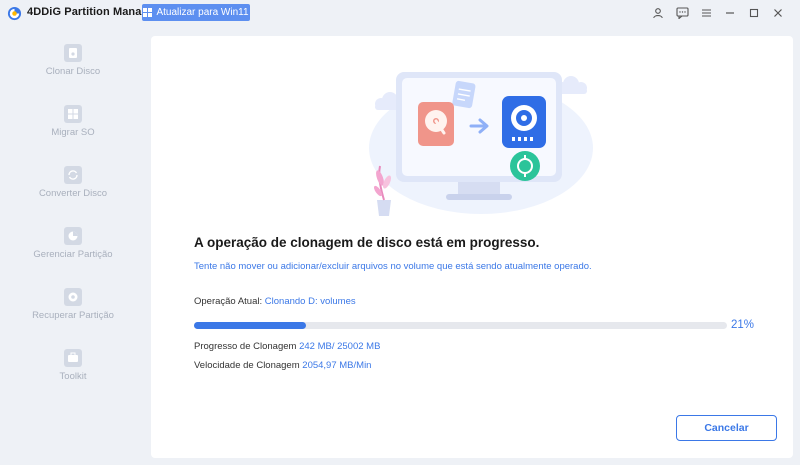  I want to click on sidebar-item-recuperar-particao: Recuperar Partição, so click(73, 318).